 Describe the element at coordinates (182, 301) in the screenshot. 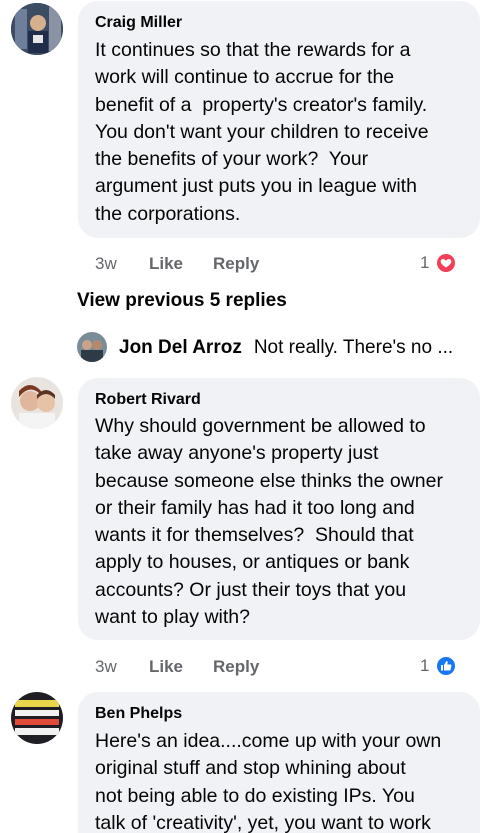

I see `view-previous-replies-link: View previous 5 replies` at that location.